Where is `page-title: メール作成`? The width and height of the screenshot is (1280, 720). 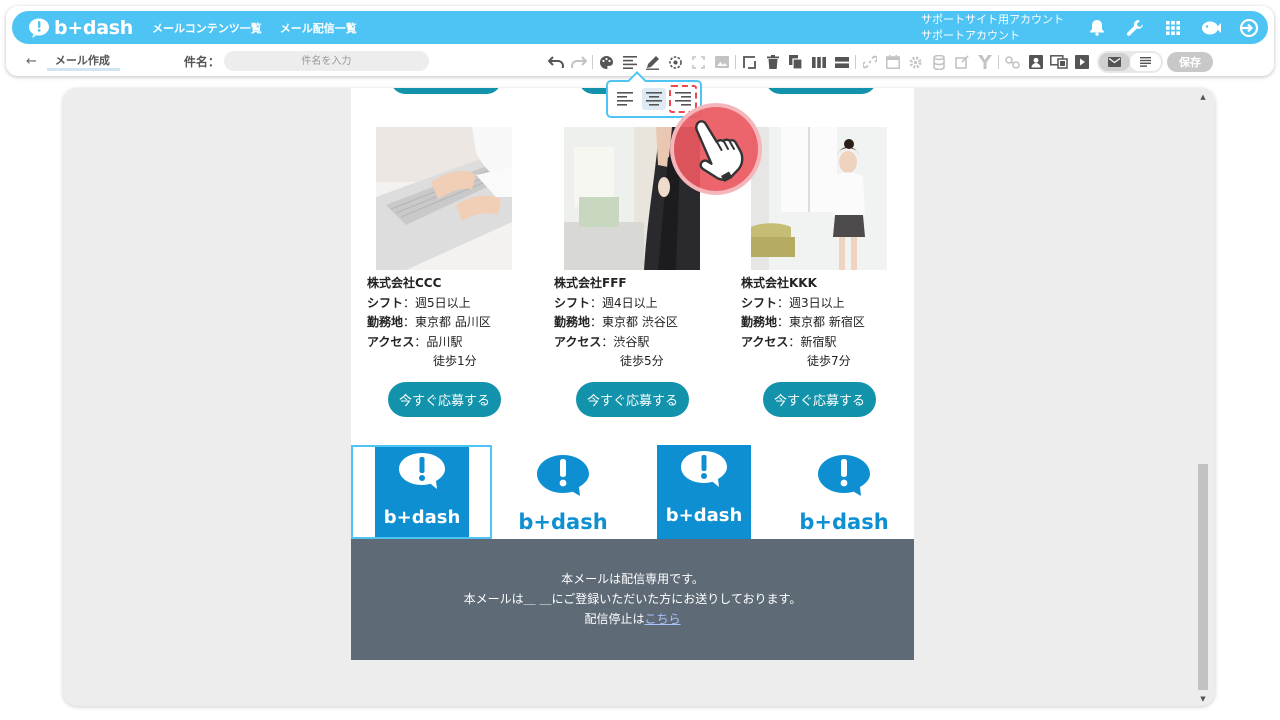 page-title: メール作成 is located at coordinates (83, 61).